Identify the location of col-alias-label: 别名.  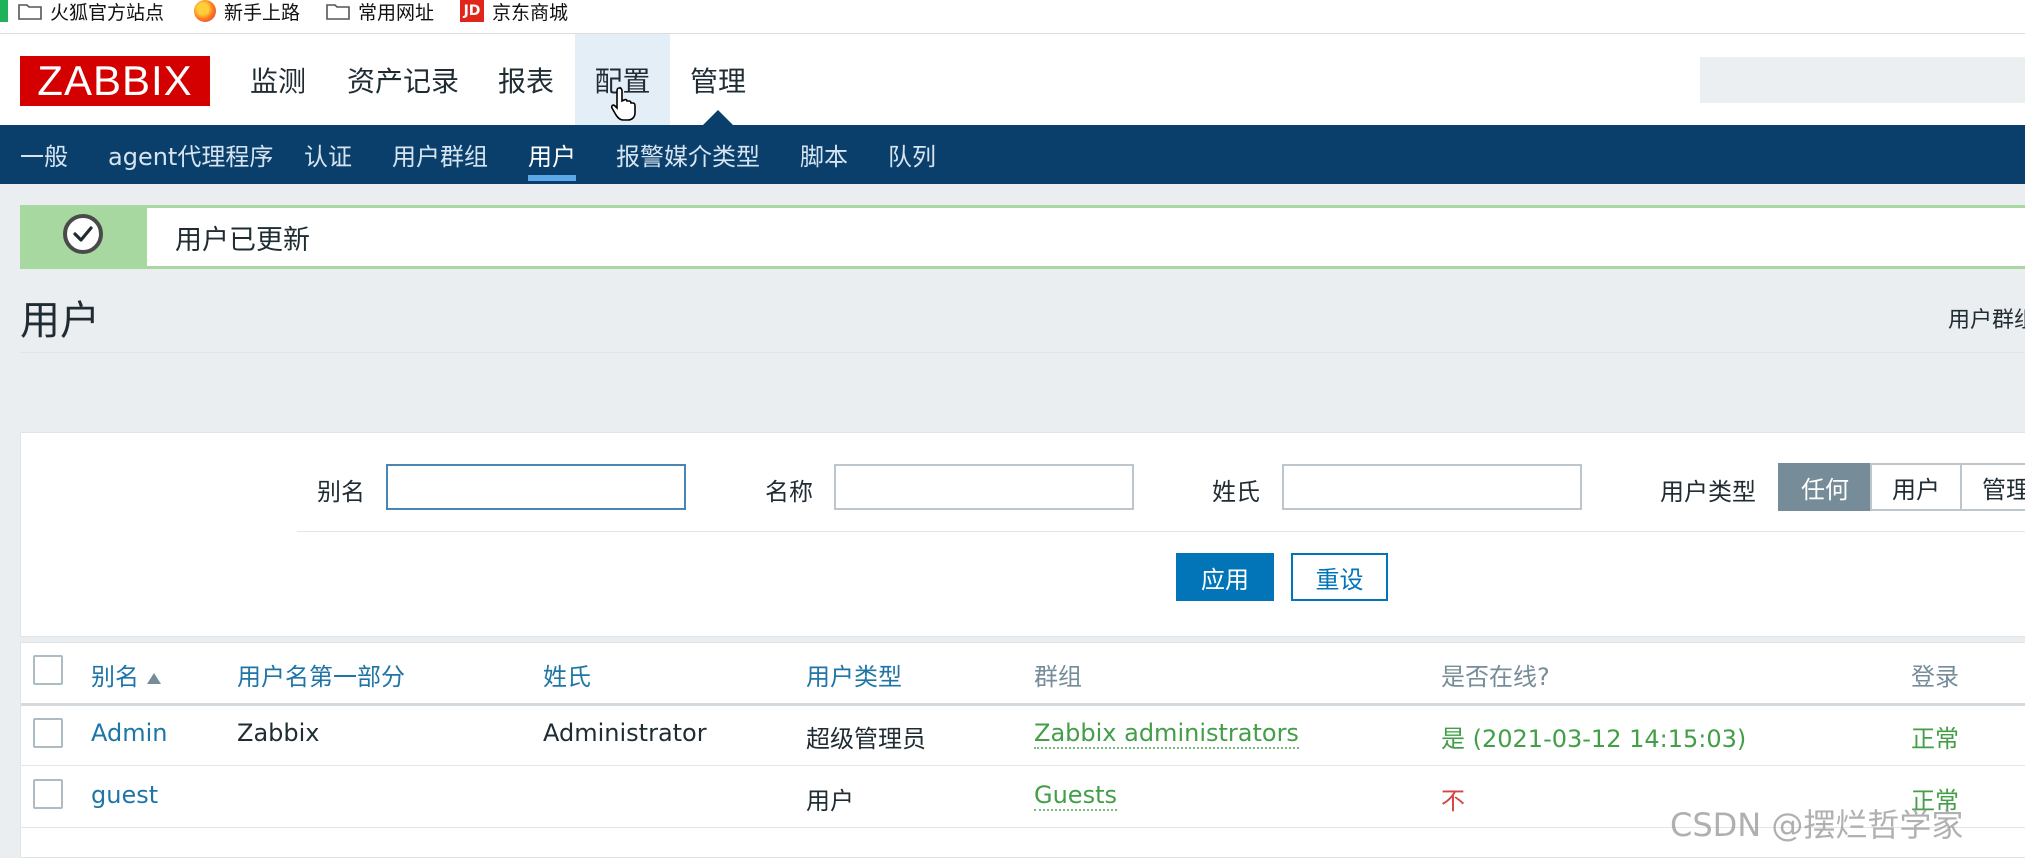
(115, 677).